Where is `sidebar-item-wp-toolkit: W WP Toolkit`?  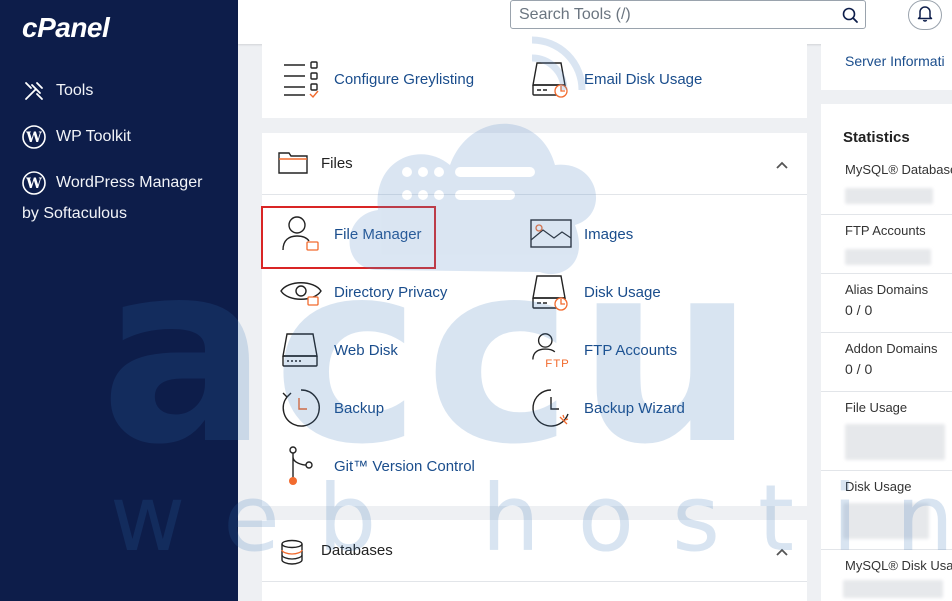 sidebar-item-wp-toolkit: W WP Toolkit is located at coordinates (76, 137).